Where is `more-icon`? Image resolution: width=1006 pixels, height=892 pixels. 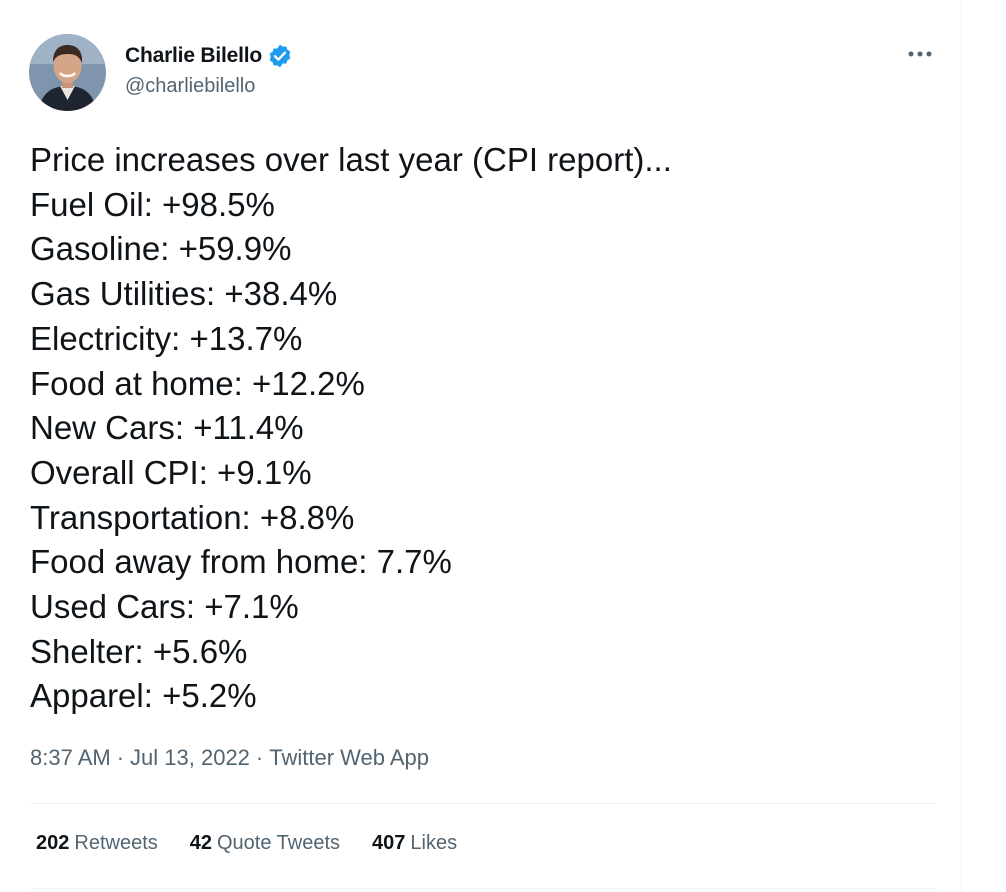 more-icon is located at coordinates (920, 54).